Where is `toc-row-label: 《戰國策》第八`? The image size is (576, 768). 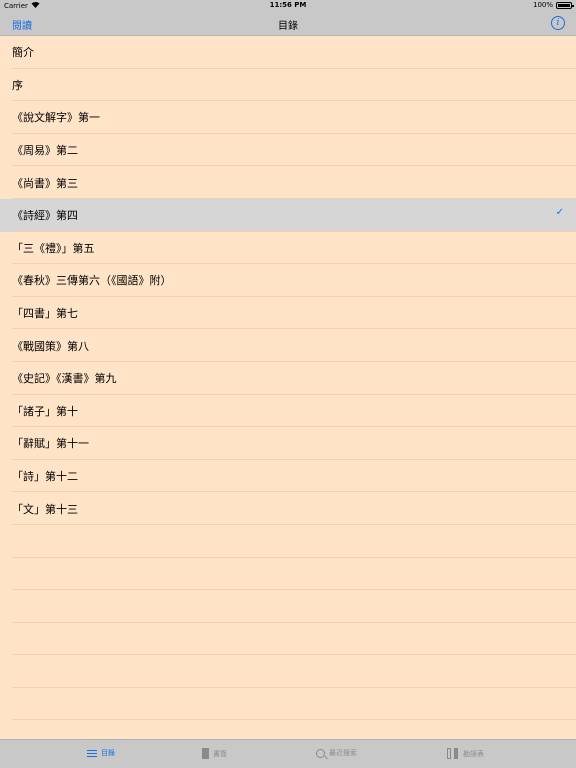 toc-row-label: 《戰國策》第八 is located at coordinates (50, 346).